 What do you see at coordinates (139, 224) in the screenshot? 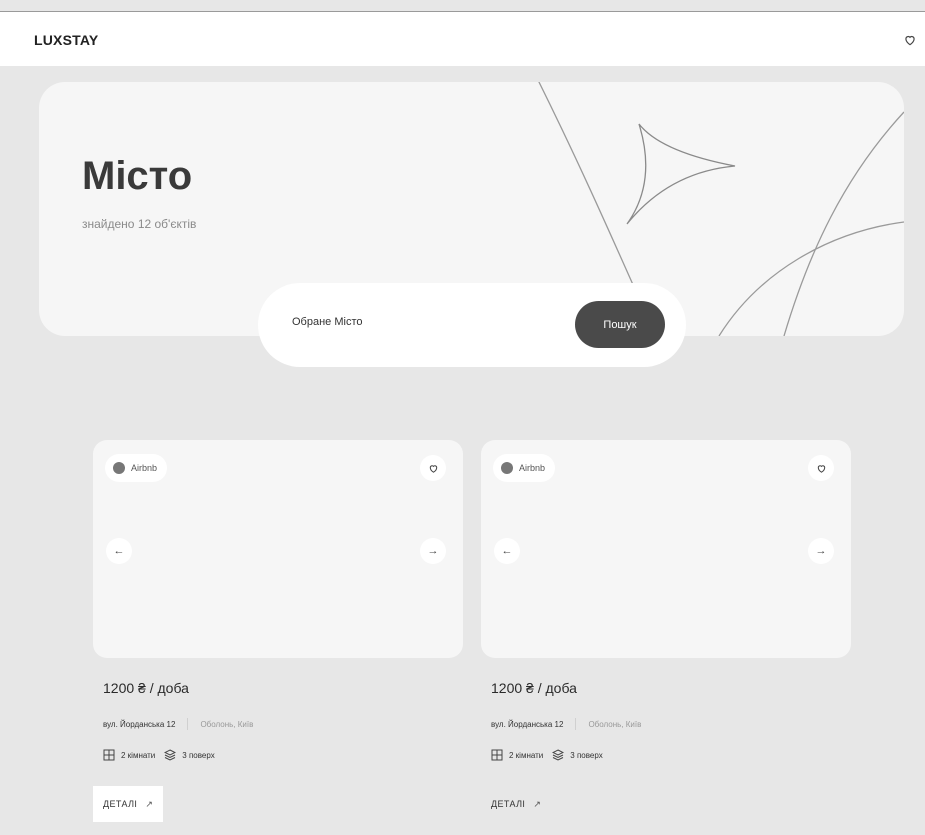
I see `results-count: знайдено 12 об'єктів` at bounding box center [139, 224].